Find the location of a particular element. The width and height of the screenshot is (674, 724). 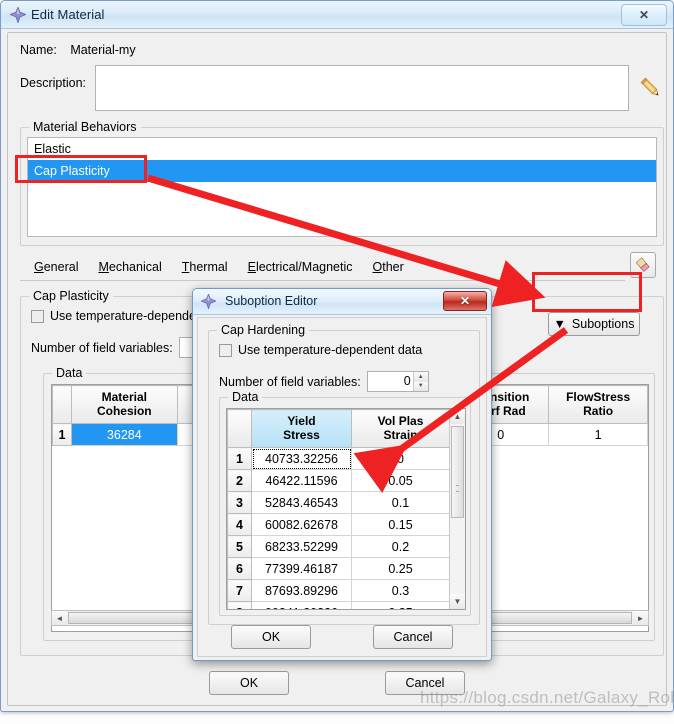

field-variables-label-main: Number of field variables: is located at coordinates (102, 347).